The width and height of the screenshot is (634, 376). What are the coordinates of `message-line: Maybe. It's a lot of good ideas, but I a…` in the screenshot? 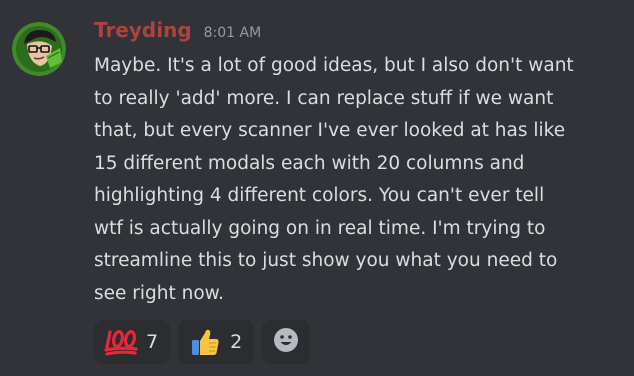 It's located at (334, 65).